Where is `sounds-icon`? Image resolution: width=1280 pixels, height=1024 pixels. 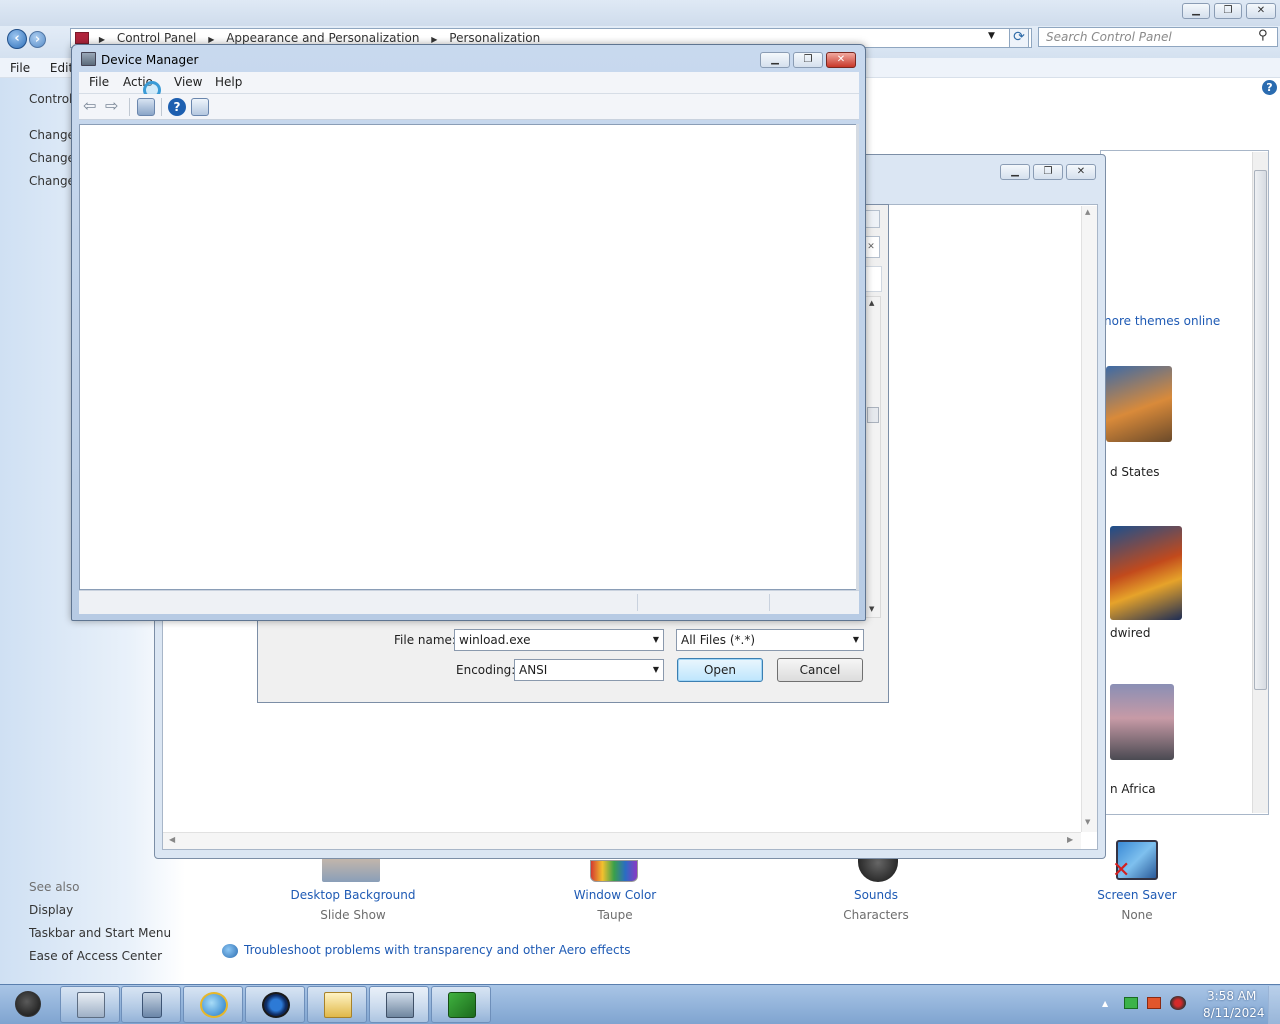 sounds-icon is located at coordinates (878, 870).